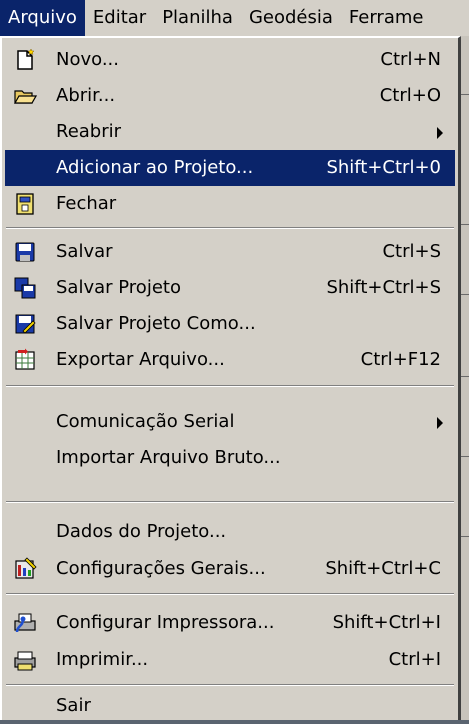 Image resolution: width=469 pixels, height=724 pixels. What do you see at coordinates (197, 18) in the screenshot?
I see `menu-planilha: Planilha` at bounding box center [197, 18].